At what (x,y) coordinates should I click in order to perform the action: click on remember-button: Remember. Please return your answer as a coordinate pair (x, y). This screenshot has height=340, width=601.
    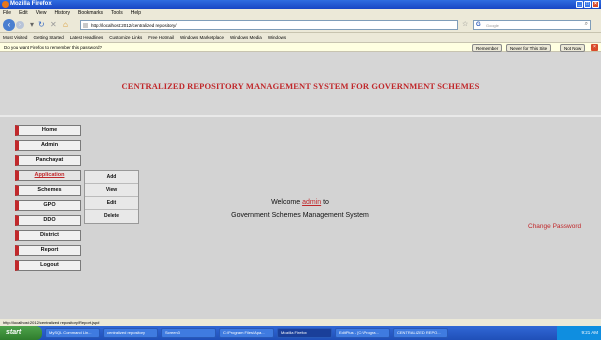
    Looking at the image, I should click on (487, 48).